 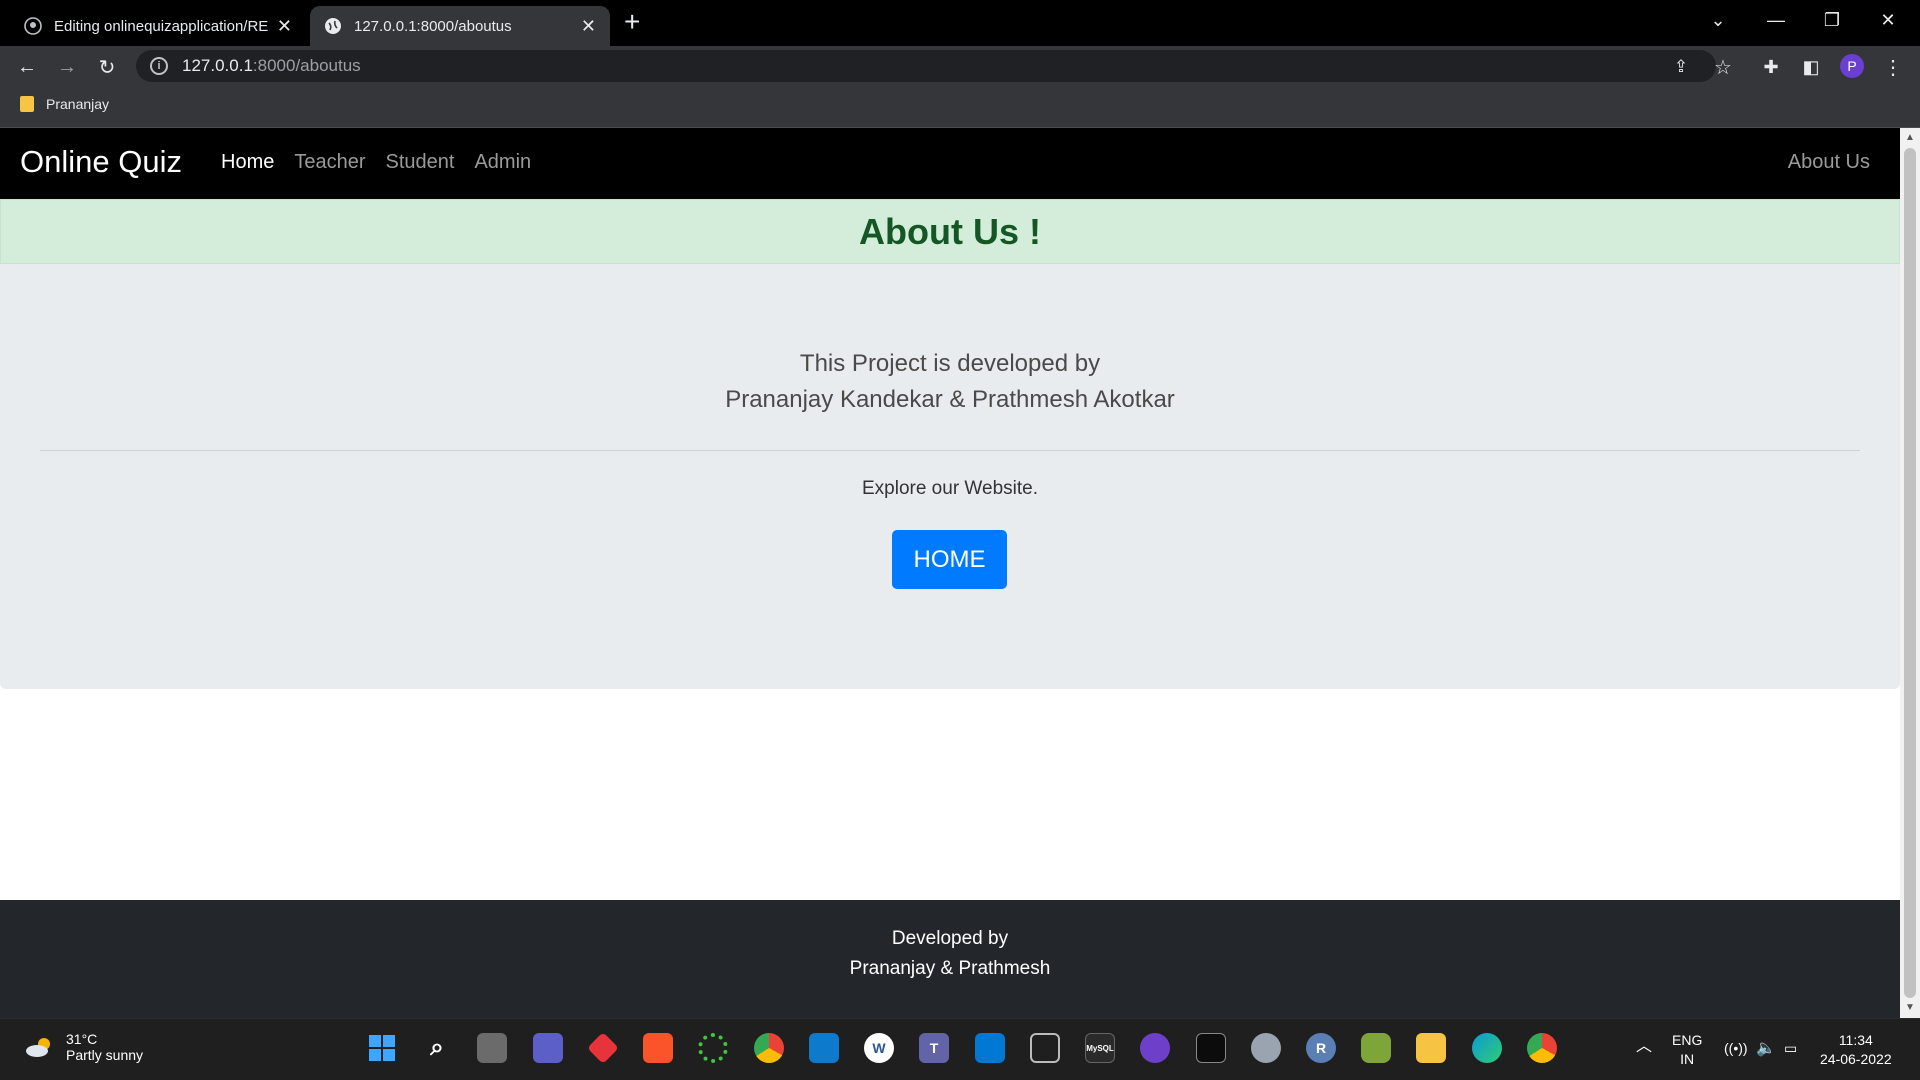 I want to click on github-icon, so click(x=33, y=26).